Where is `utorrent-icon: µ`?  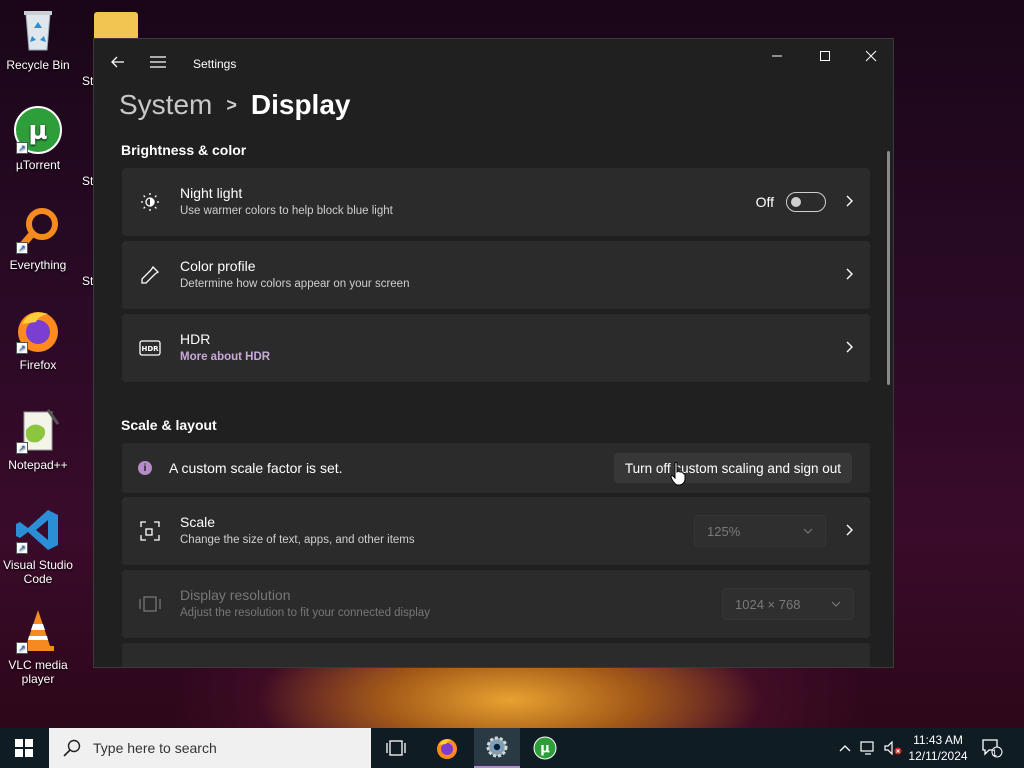
utorrent-icon: µ is located at coordinates (545, 748).